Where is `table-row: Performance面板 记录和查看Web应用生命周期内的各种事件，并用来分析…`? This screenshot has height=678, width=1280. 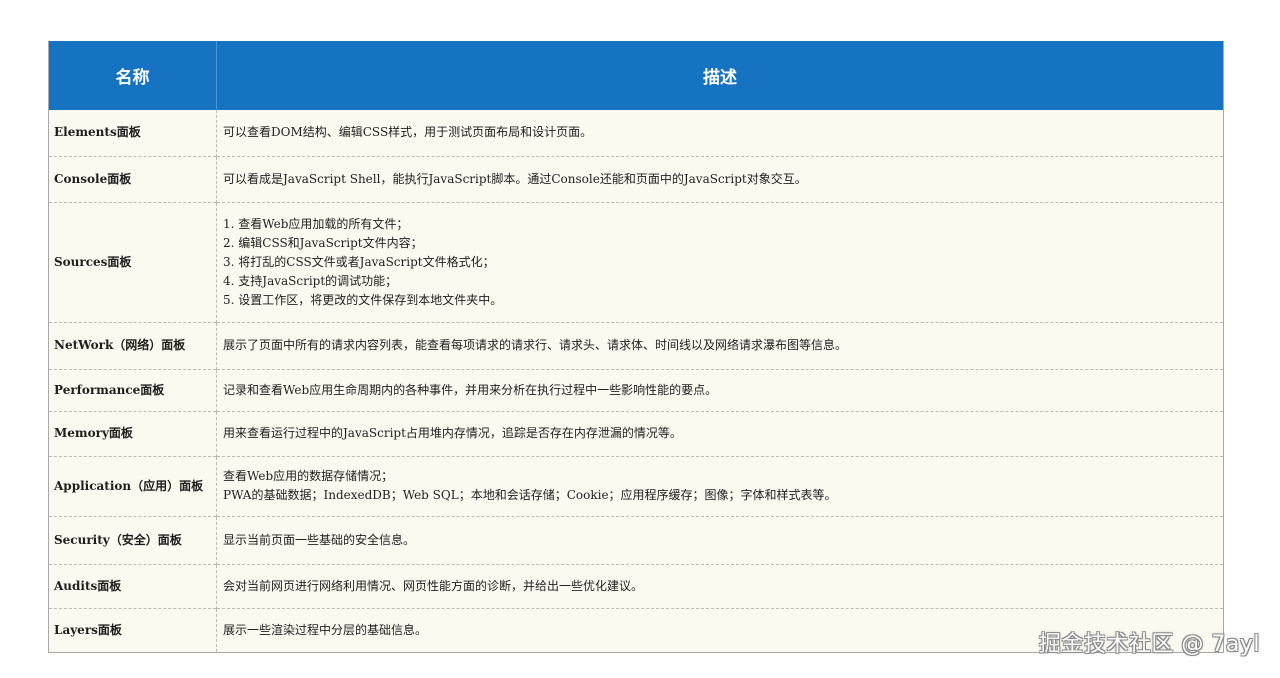 table-row: Performance面板 记录和查看Web应用生命周期内的各种事件，并用来分析… is located at coordinates (636, 389).